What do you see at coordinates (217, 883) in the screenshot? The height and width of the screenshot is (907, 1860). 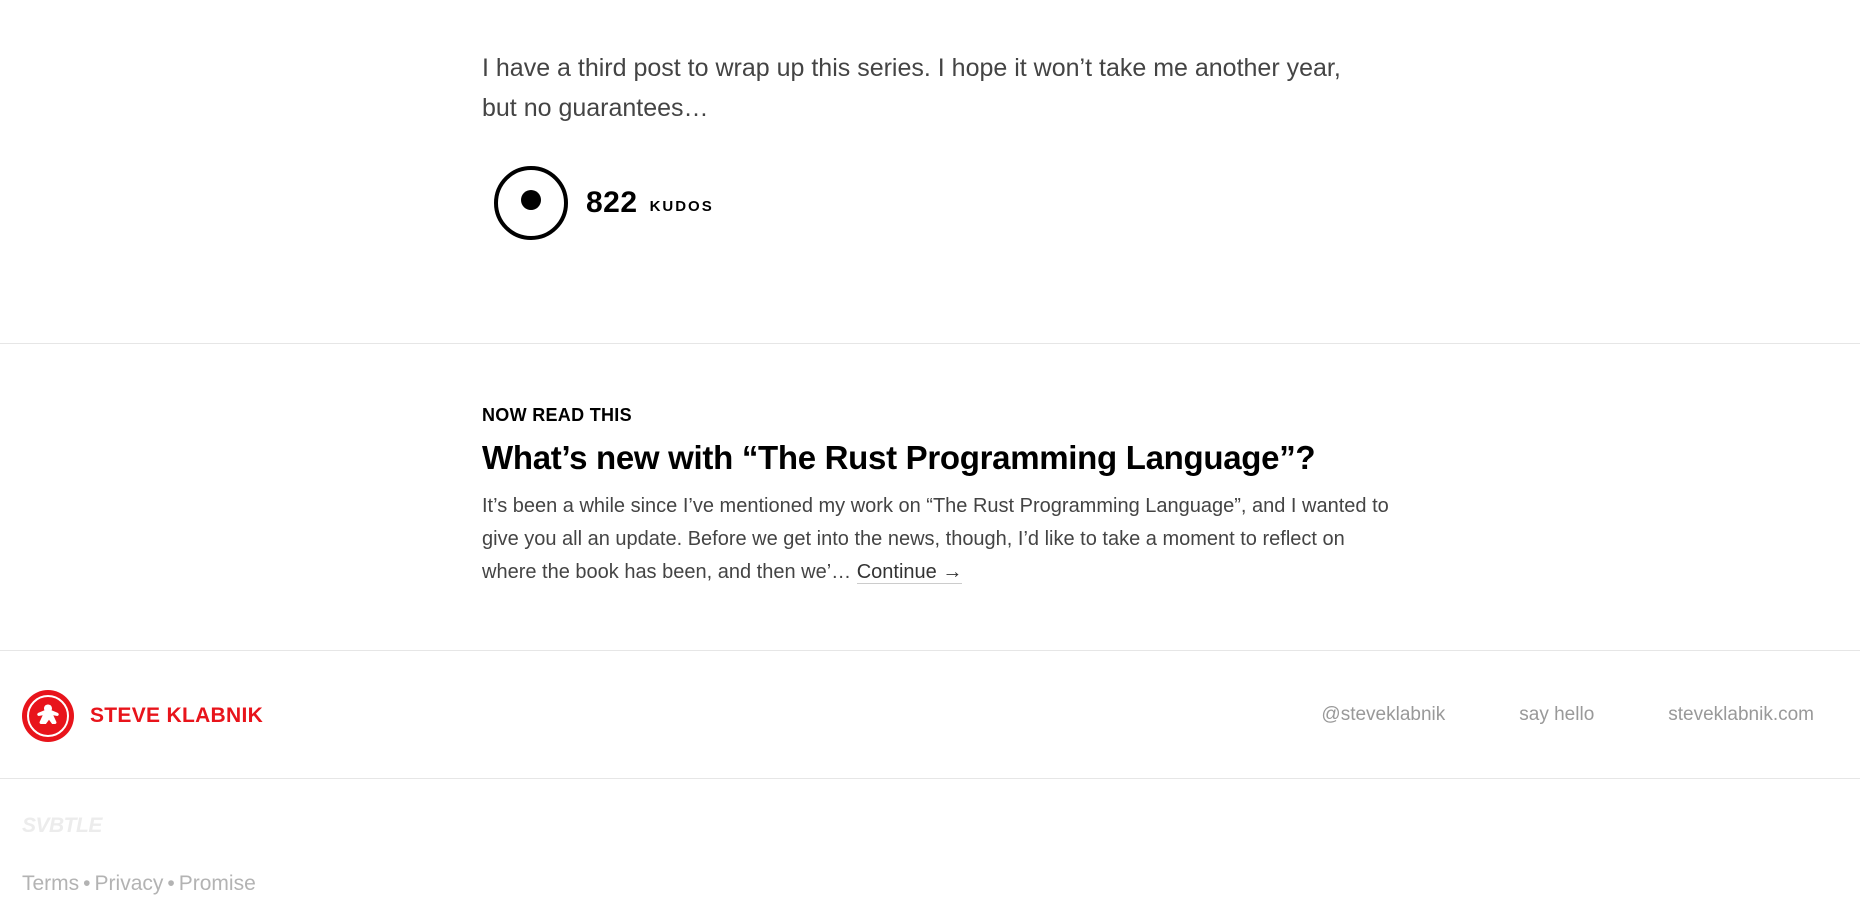 I see `promise-link: Promise` at bounding box center [217, 883].